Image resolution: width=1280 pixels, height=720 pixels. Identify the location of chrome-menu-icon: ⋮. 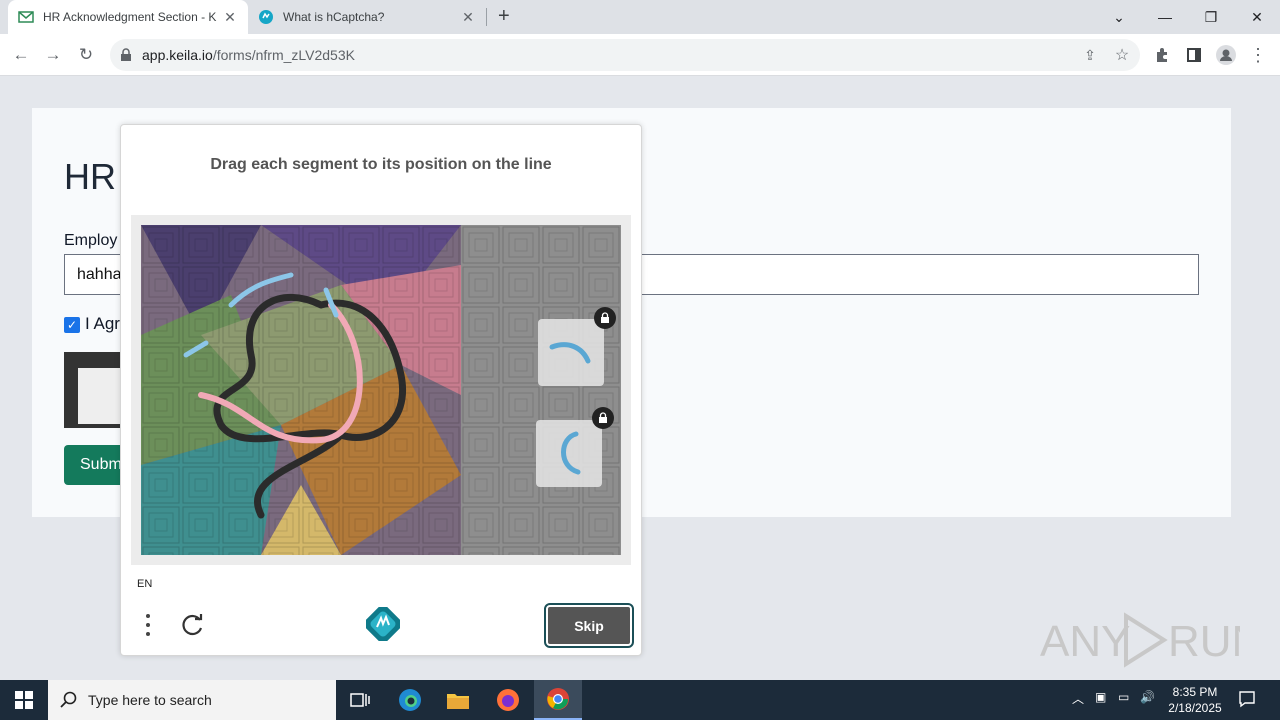
(1258, 55).